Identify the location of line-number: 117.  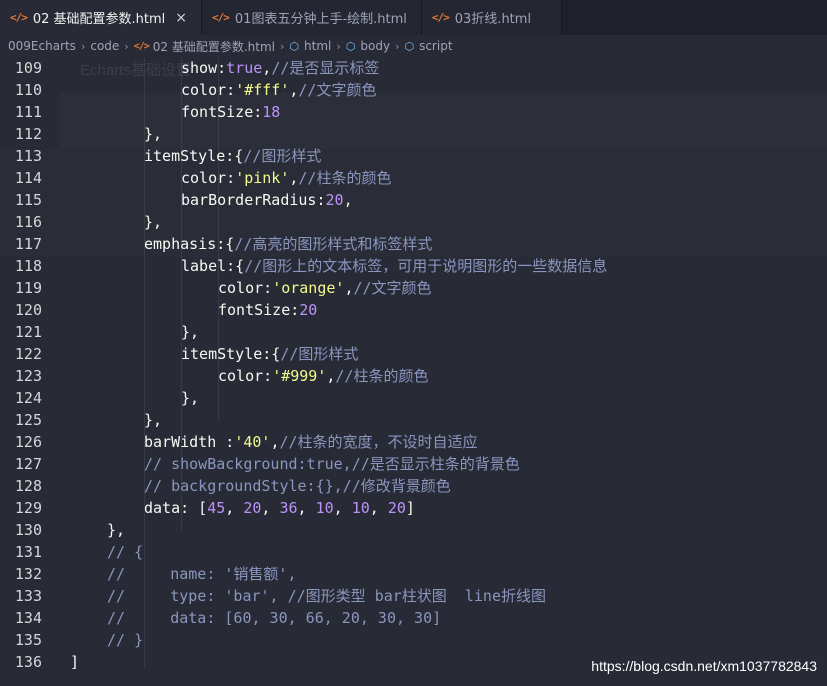
(28, 244).